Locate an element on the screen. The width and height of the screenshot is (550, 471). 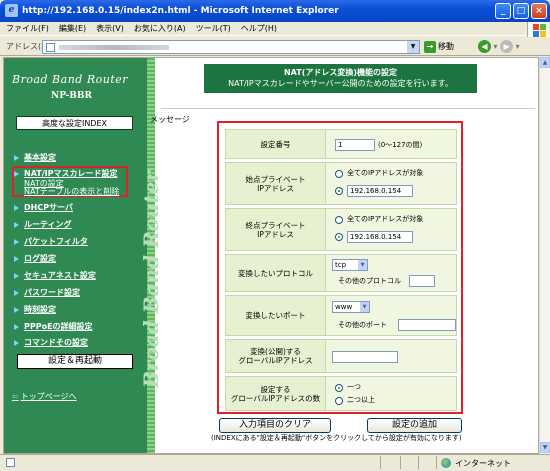
menu-view: 表示(V) is located at coordinates (110, 29).